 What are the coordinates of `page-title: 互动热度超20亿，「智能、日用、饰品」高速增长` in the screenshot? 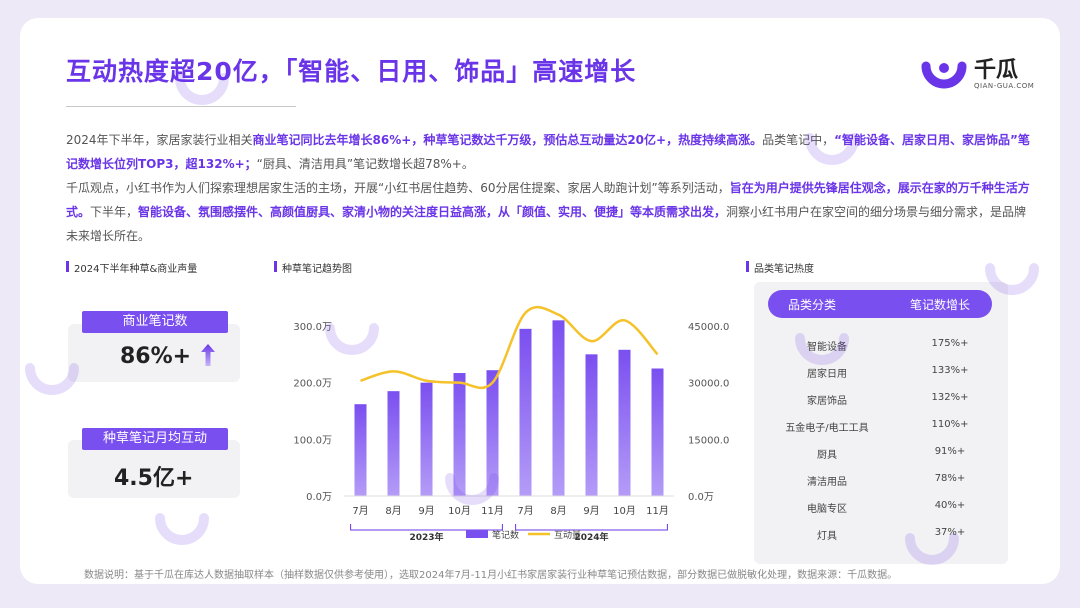 It's located at (351, 71).